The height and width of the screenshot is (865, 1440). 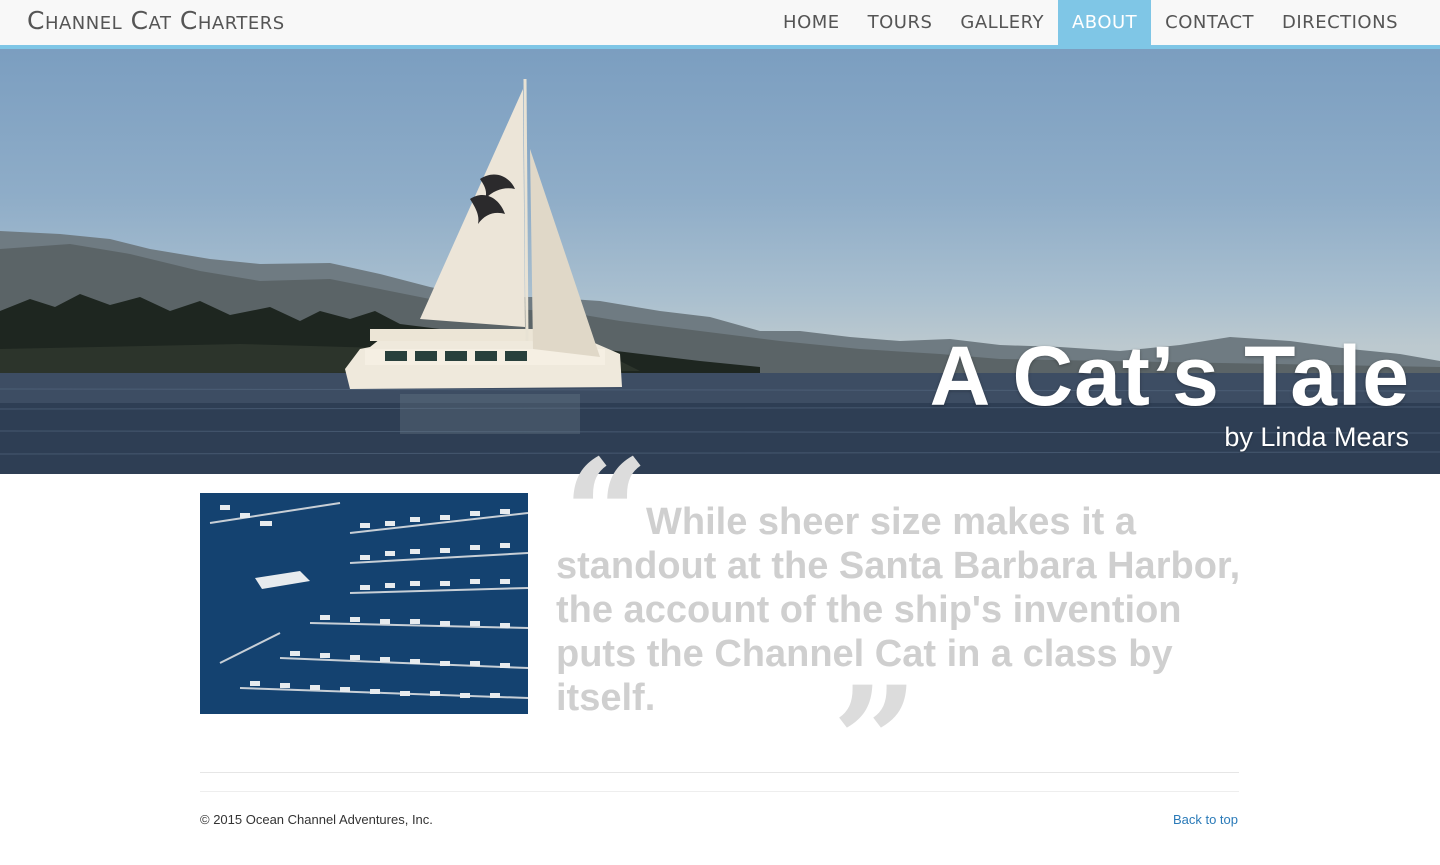 What do you see at coordinates (1205, 819) in the screenshot?
I see `back-to-top-link: Back to top` at bounding box center [1205, 819].